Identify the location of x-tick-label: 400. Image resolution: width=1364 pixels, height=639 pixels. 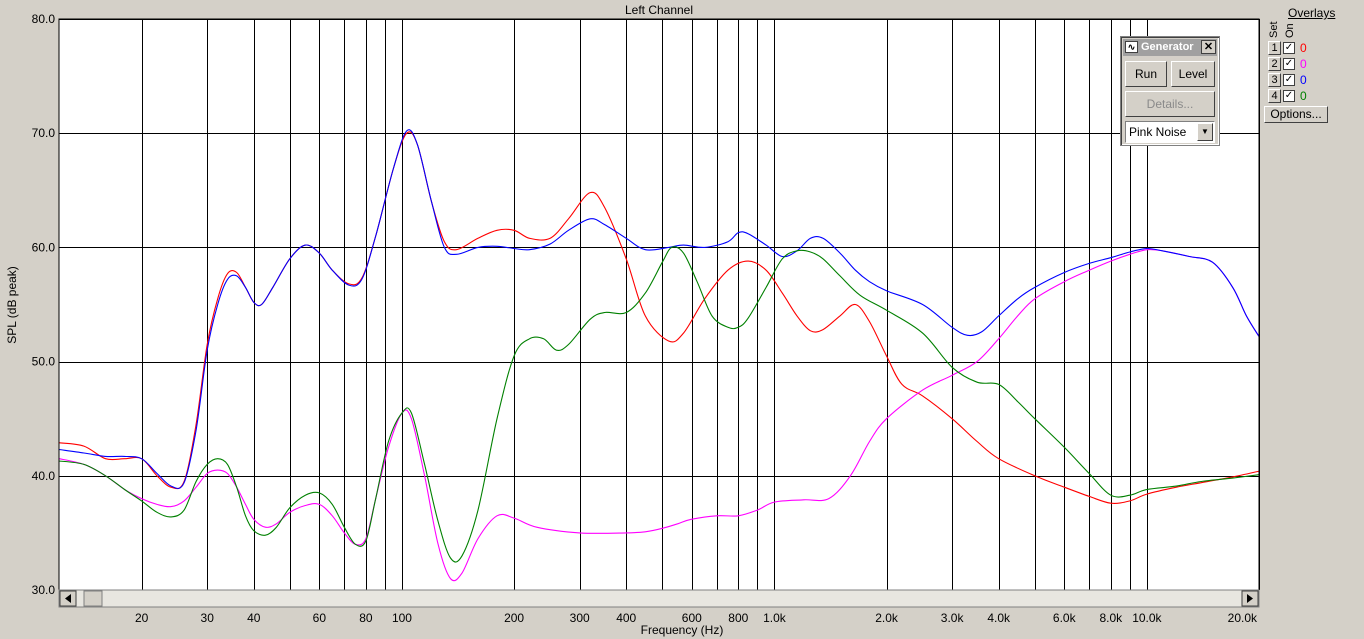
(626, 618).